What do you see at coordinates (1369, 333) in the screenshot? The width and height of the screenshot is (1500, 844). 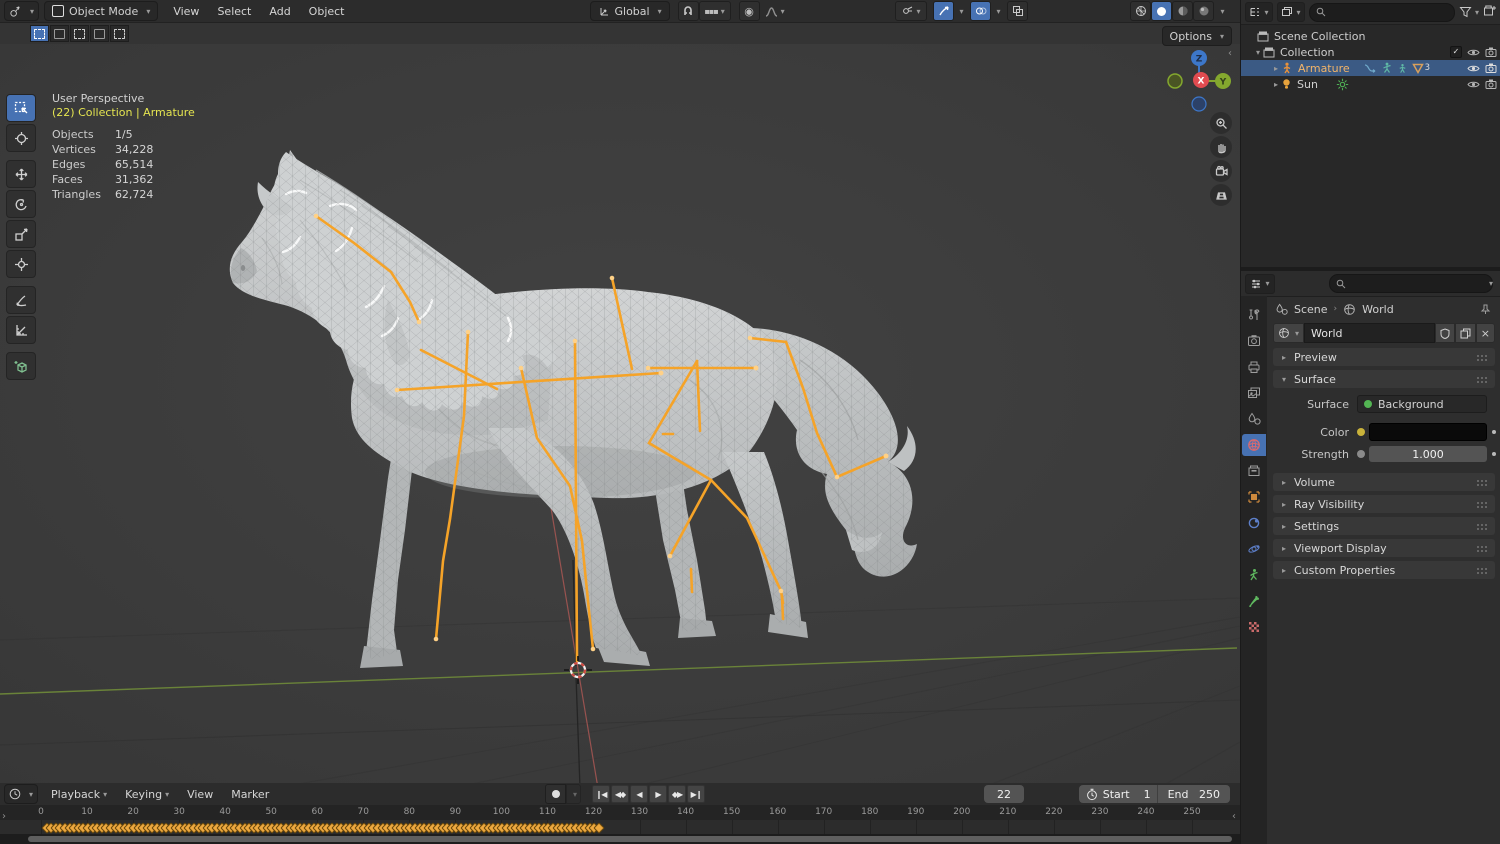 I see `world-name-field: World` at bounding box center [1369, 333].